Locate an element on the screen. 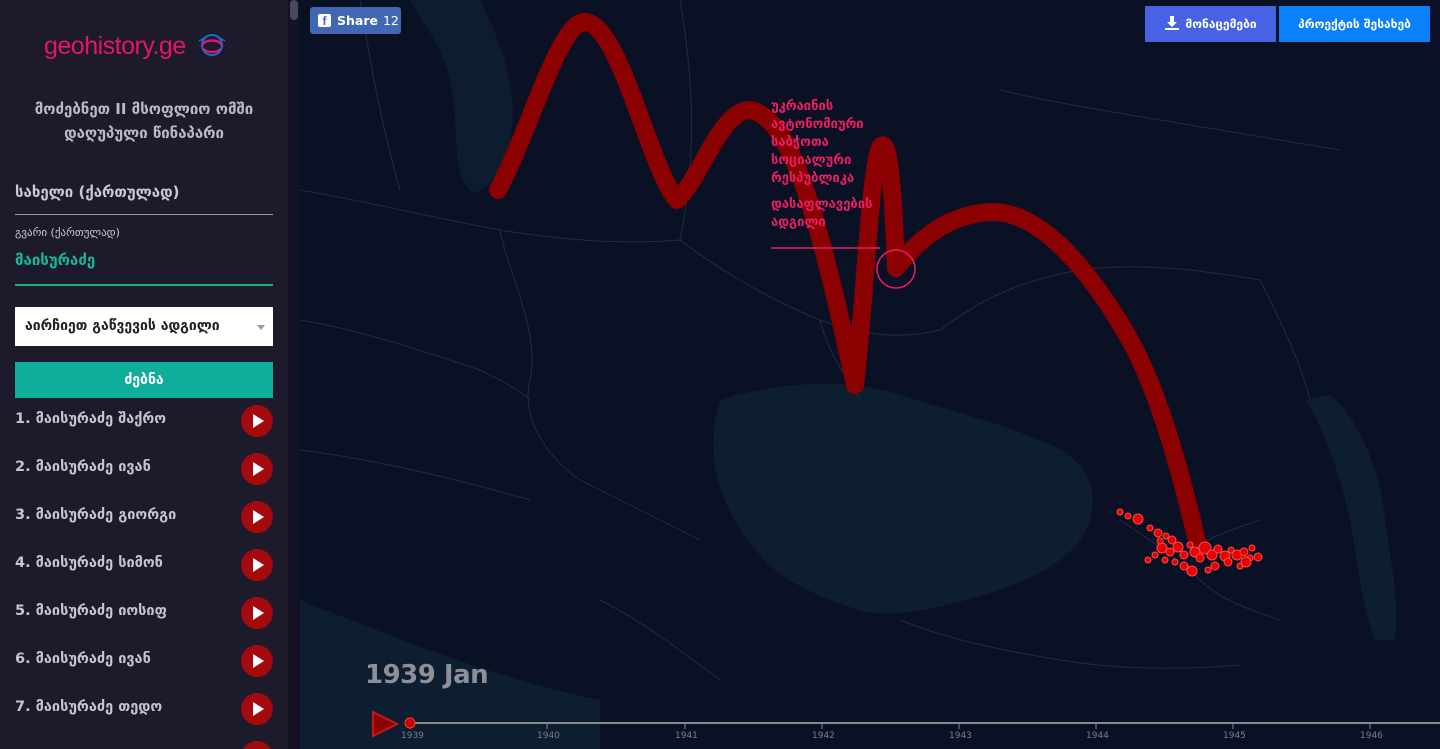 Image resolution: width=1440 pixels, height=749 pixels. result-label: 1. მაისურაძე შაქრო is located at coordinates (90, 419).